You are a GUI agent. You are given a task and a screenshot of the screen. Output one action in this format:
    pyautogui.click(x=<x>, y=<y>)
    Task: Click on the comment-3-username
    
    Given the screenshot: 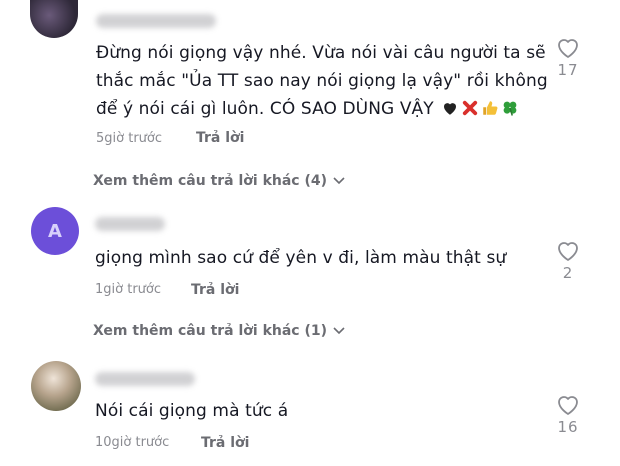 What is the action you would take?
    pyautogui.click(x=145, y=379)
    